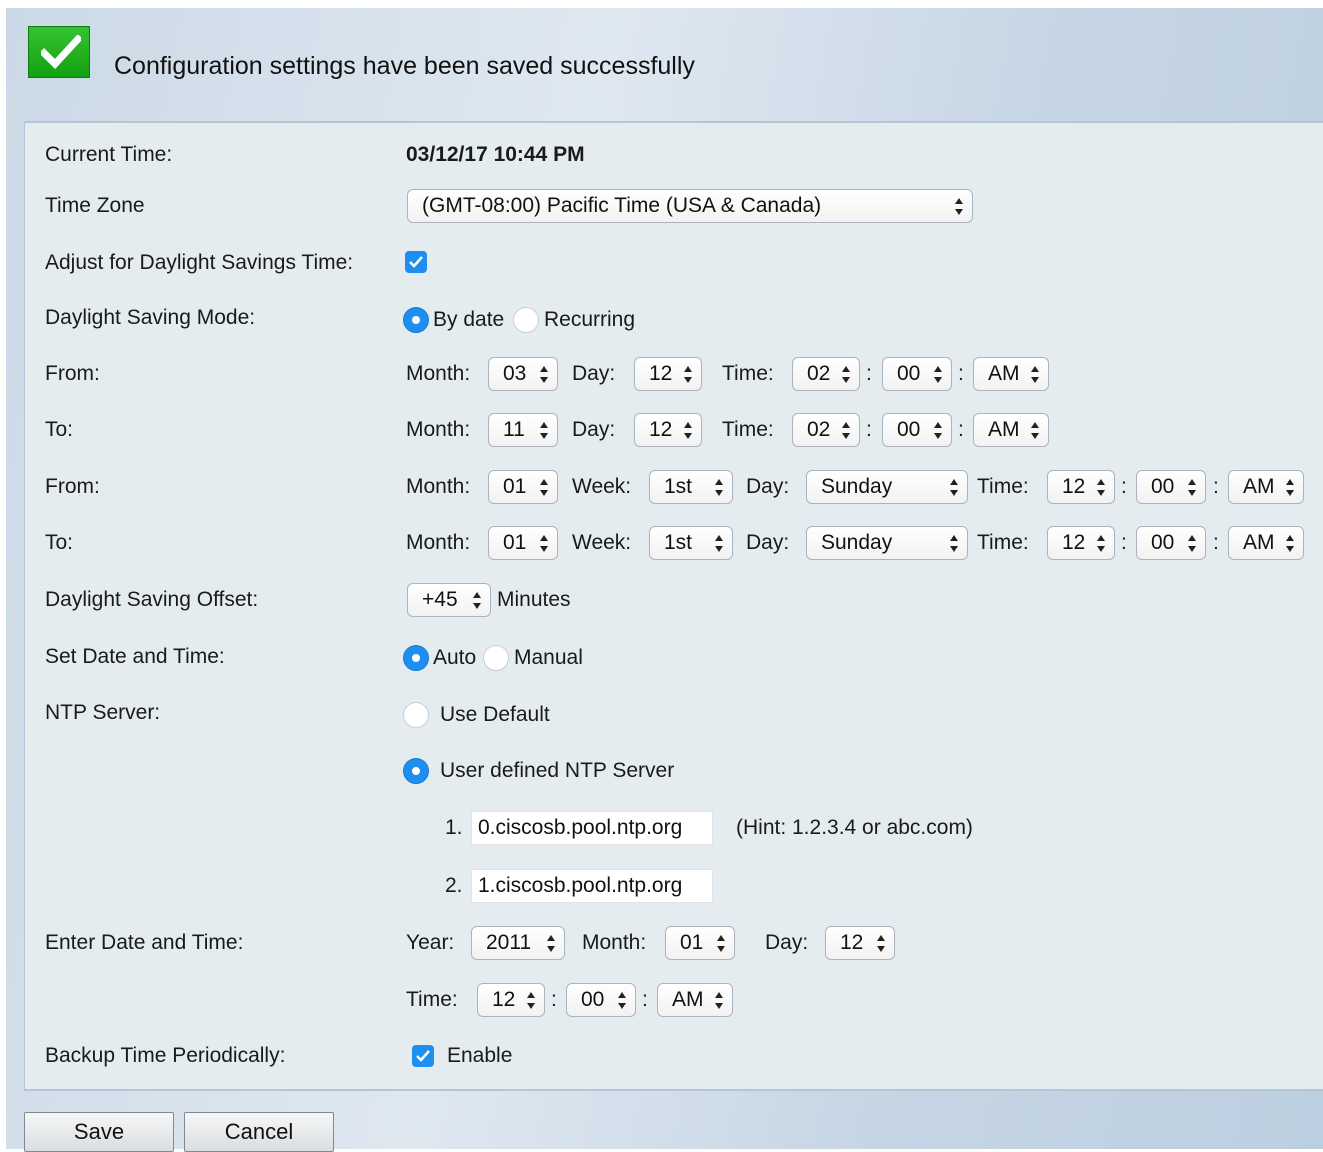 The height and width of the screenshot is (1152, 1323). What do you see at coordinates (857, 542) in the screenshot?
I see `select-value: Sunday` at bounding box center [857, 542].